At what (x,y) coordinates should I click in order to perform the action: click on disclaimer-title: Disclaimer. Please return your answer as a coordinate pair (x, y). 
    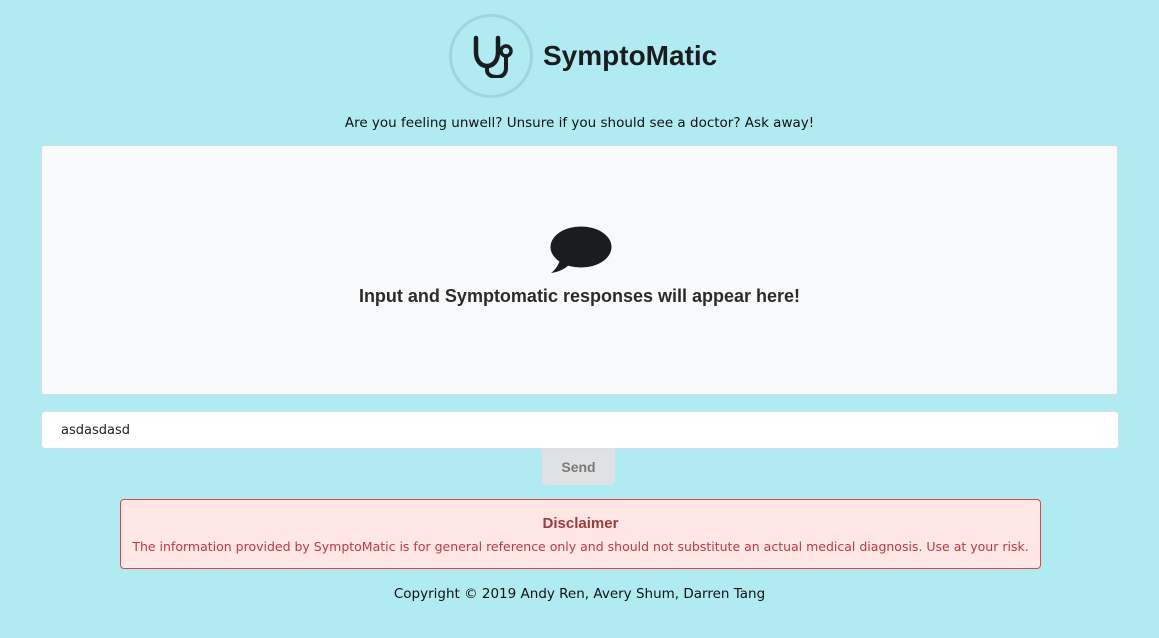
    Looking at the image, I should click on (580, 523).